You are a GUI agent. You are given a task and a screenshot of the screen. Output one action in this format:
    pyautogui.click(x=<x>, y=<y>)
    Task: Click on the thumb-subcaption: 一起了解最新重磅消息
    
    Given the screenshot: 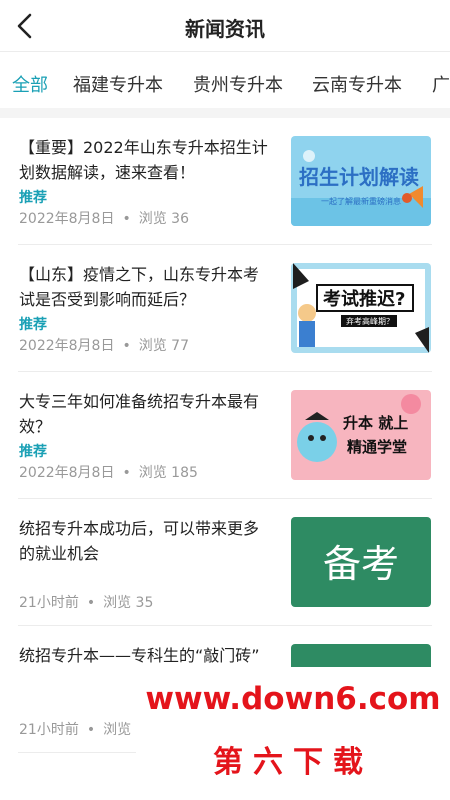 What is the action you would take?
    pyautogui.click(x=361, y=201)
    